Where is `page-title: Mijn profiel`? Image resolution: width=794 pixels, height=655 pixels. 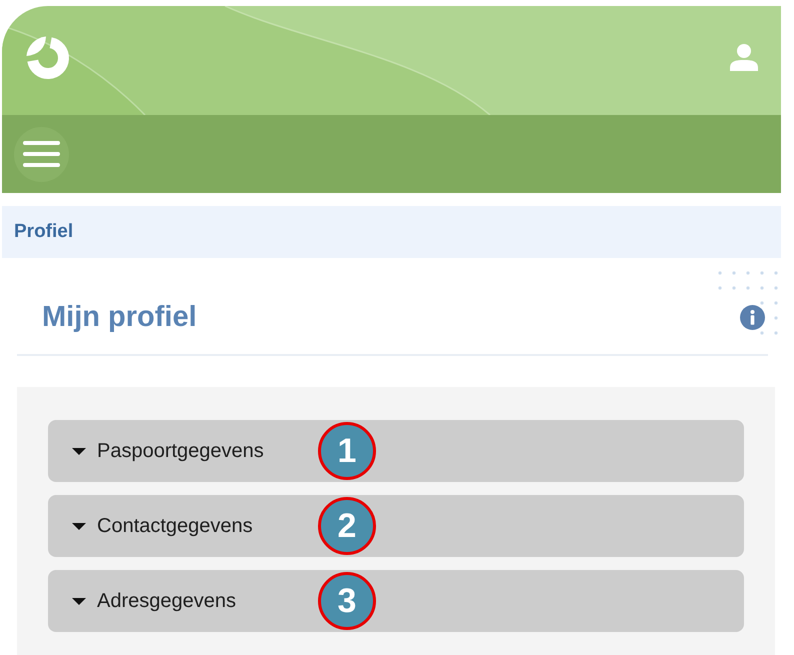 page-title: Mijn profiel is located at coordinates (119, 317).